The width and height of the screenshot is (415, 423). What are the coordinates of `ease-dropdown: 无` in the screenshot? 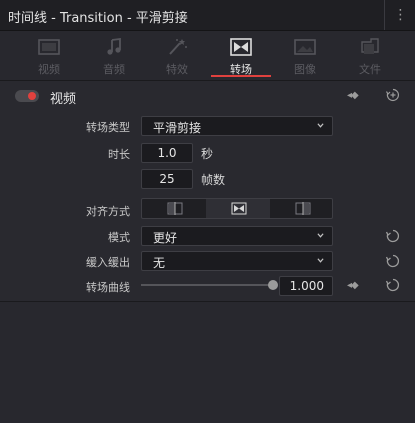 It's located at (237, 261).